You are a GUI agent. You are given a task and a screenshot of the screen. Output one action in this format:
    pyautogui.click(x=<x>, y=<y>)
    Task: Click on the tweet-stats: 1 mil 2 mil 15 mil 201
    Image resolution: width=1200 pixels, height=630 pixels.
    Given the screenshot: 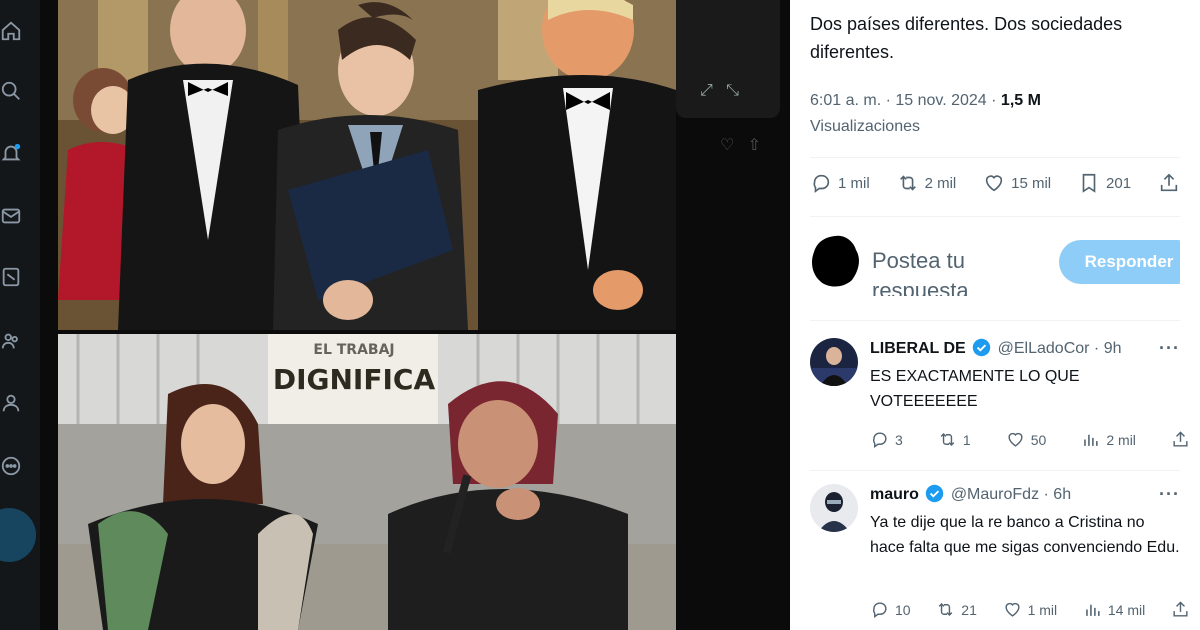 What is the action you would take?
    pyautogui.click(x=995, y=183)
    